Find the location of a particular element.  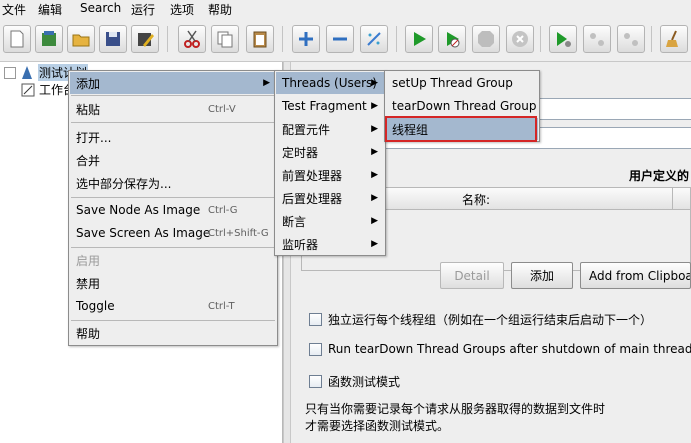

minus-icon is located at coordinates (340, 39).